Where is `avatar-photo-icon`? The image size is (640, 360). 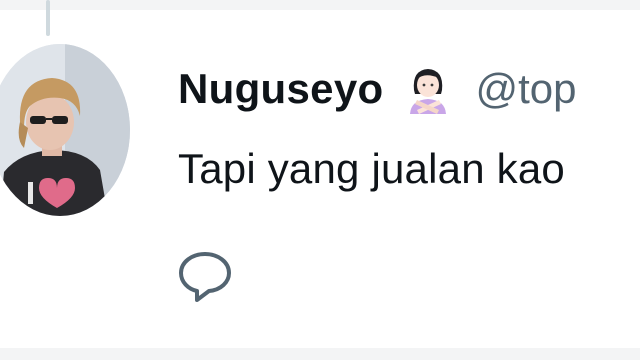 avatar-photo-icon is located at coordinates (65, 130).